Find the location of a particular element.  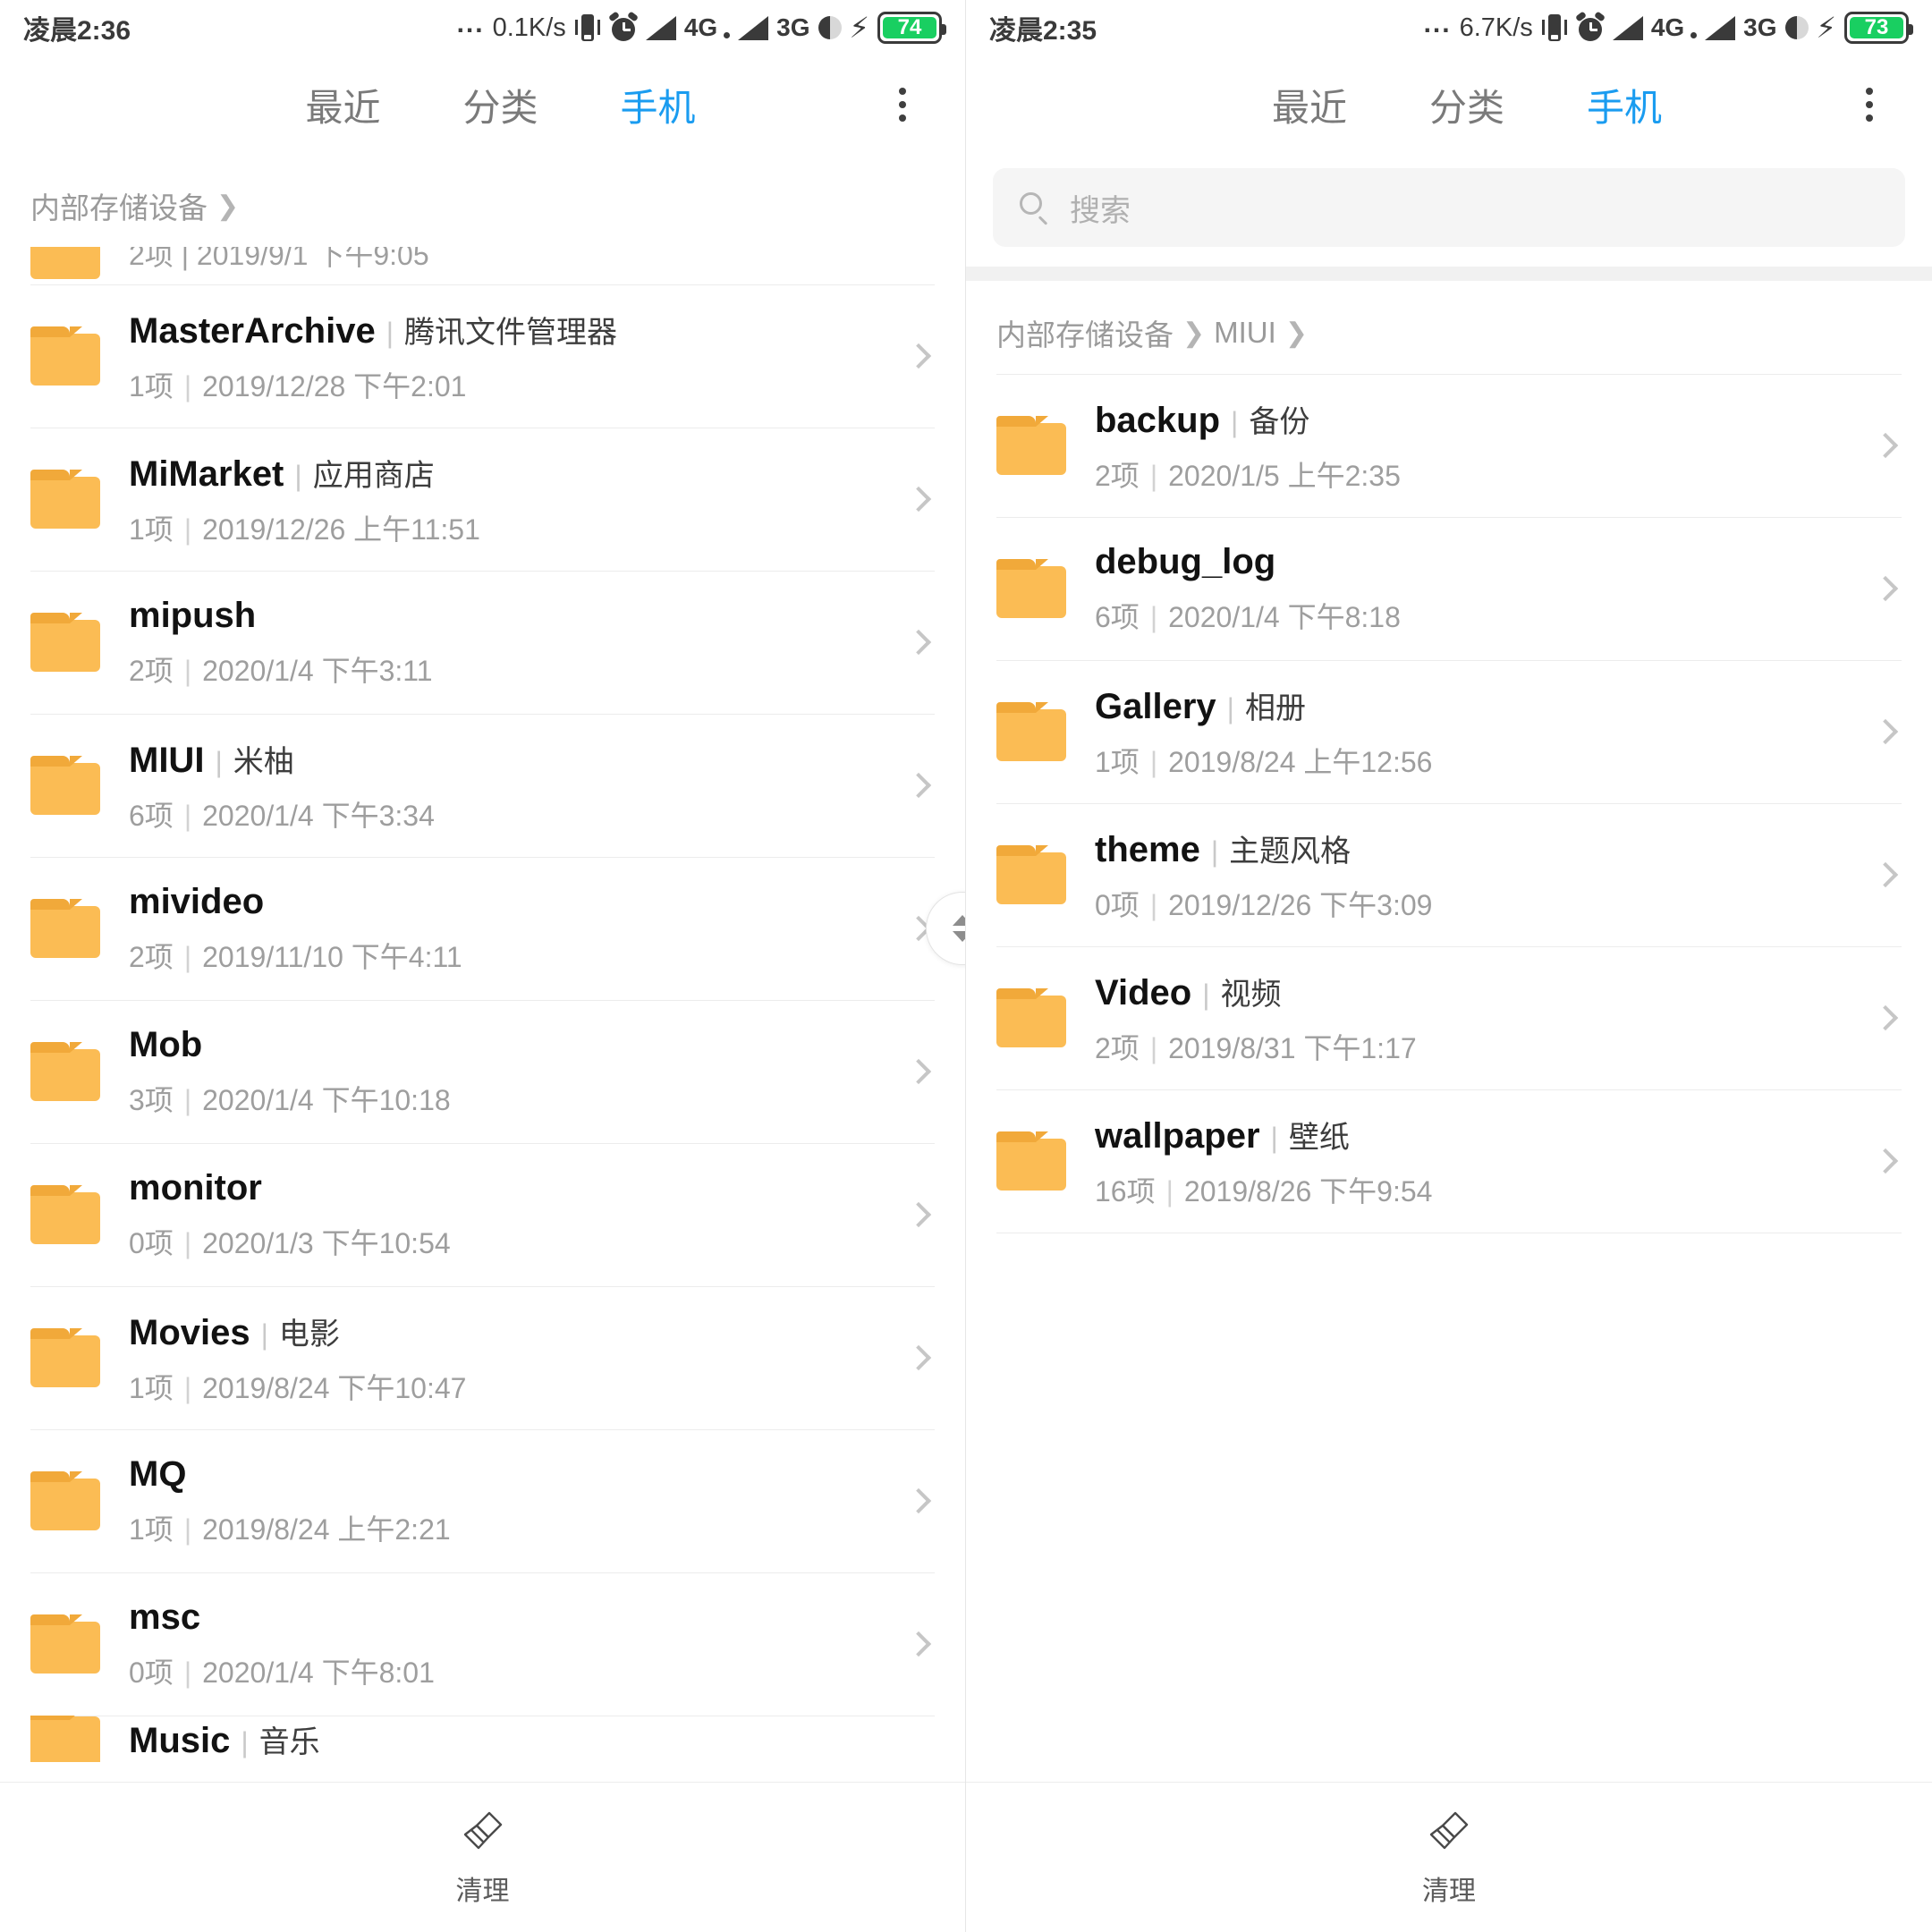

list-item-name: monitor is located at coordinates (195, 1187).